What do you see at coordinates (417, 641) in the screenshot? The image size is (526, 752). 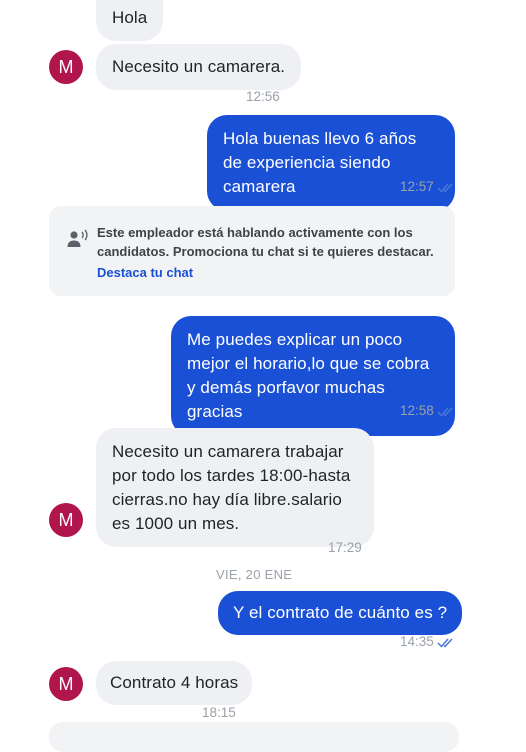 I see `message-time: 14:35` at bounding box center [417, 641].